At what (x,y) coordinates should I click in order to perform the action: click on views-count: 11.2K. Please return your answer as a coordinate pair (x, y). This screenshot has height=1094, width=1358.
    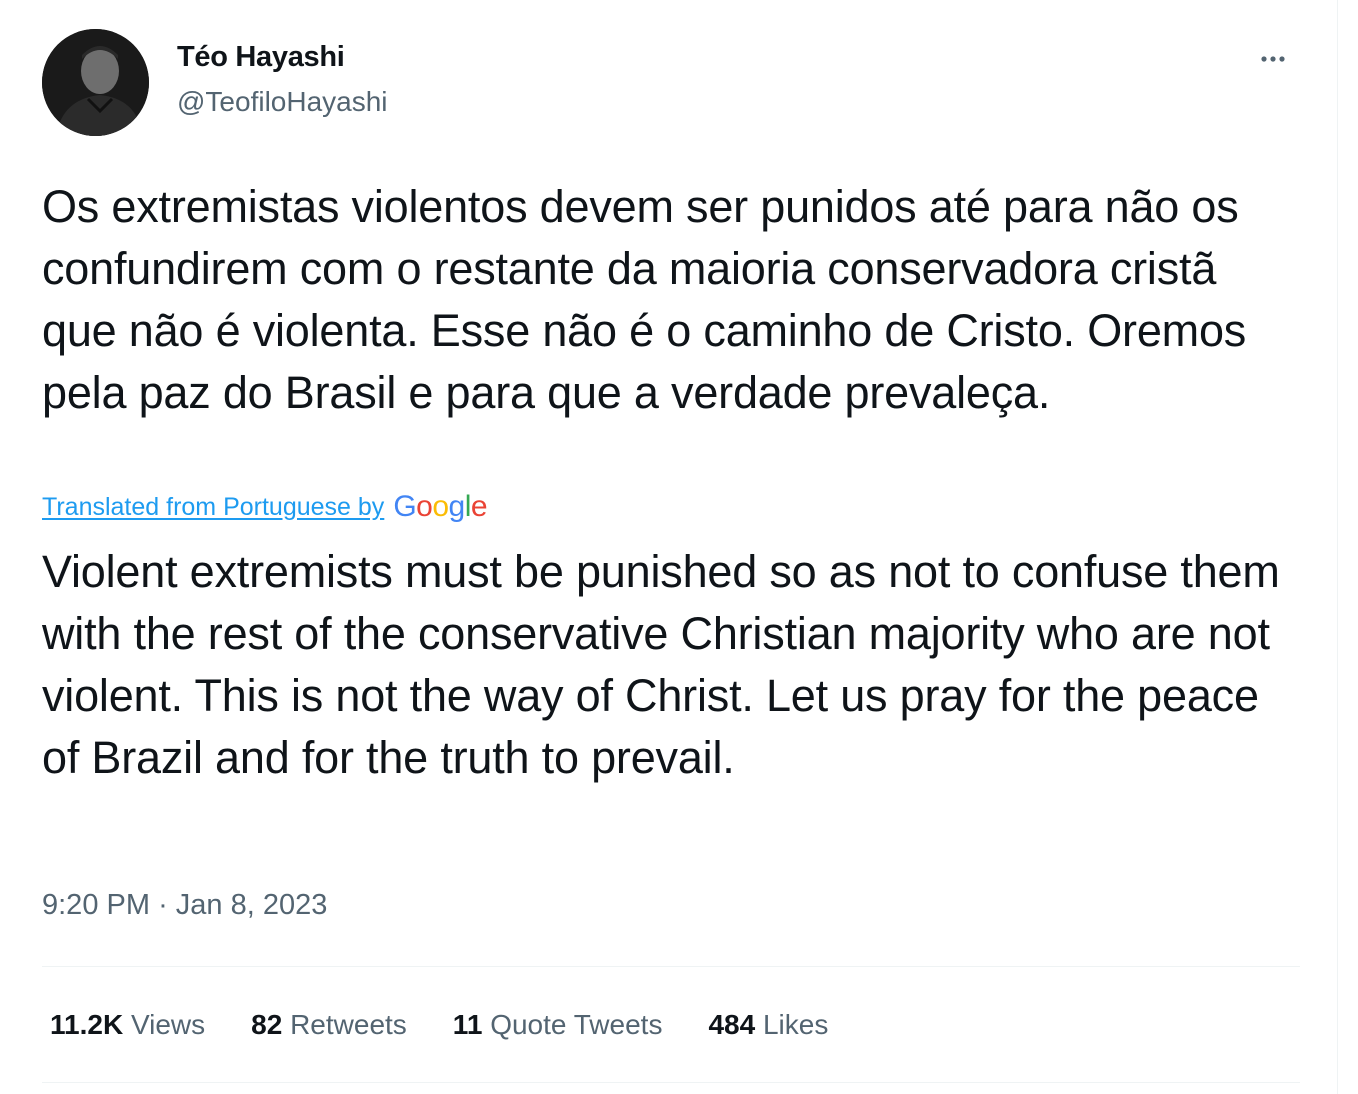
    Looking at the image, I should click on (87, 1024).